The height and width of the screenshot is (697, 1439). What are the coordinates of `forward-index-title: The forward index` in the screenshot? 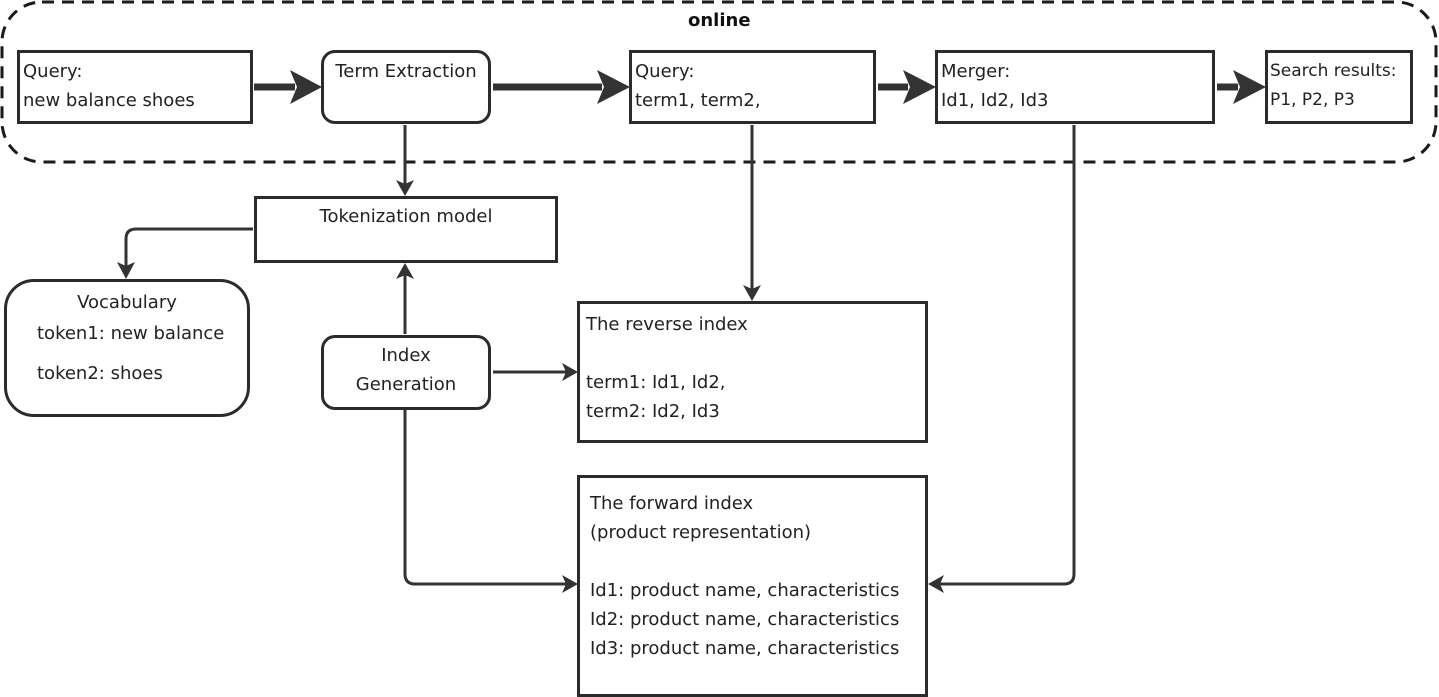 It's located at (672, 503).